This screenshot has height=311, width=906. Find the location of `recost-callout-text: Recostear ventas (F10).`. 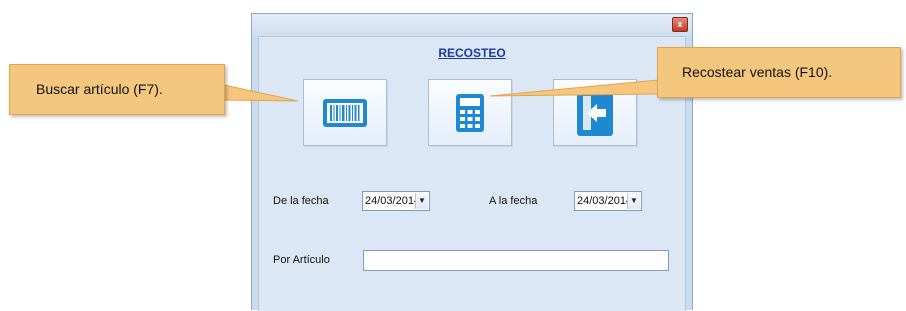

recost-callout-text: Recostear ventas (F10). is located at coordinates (757, 72).